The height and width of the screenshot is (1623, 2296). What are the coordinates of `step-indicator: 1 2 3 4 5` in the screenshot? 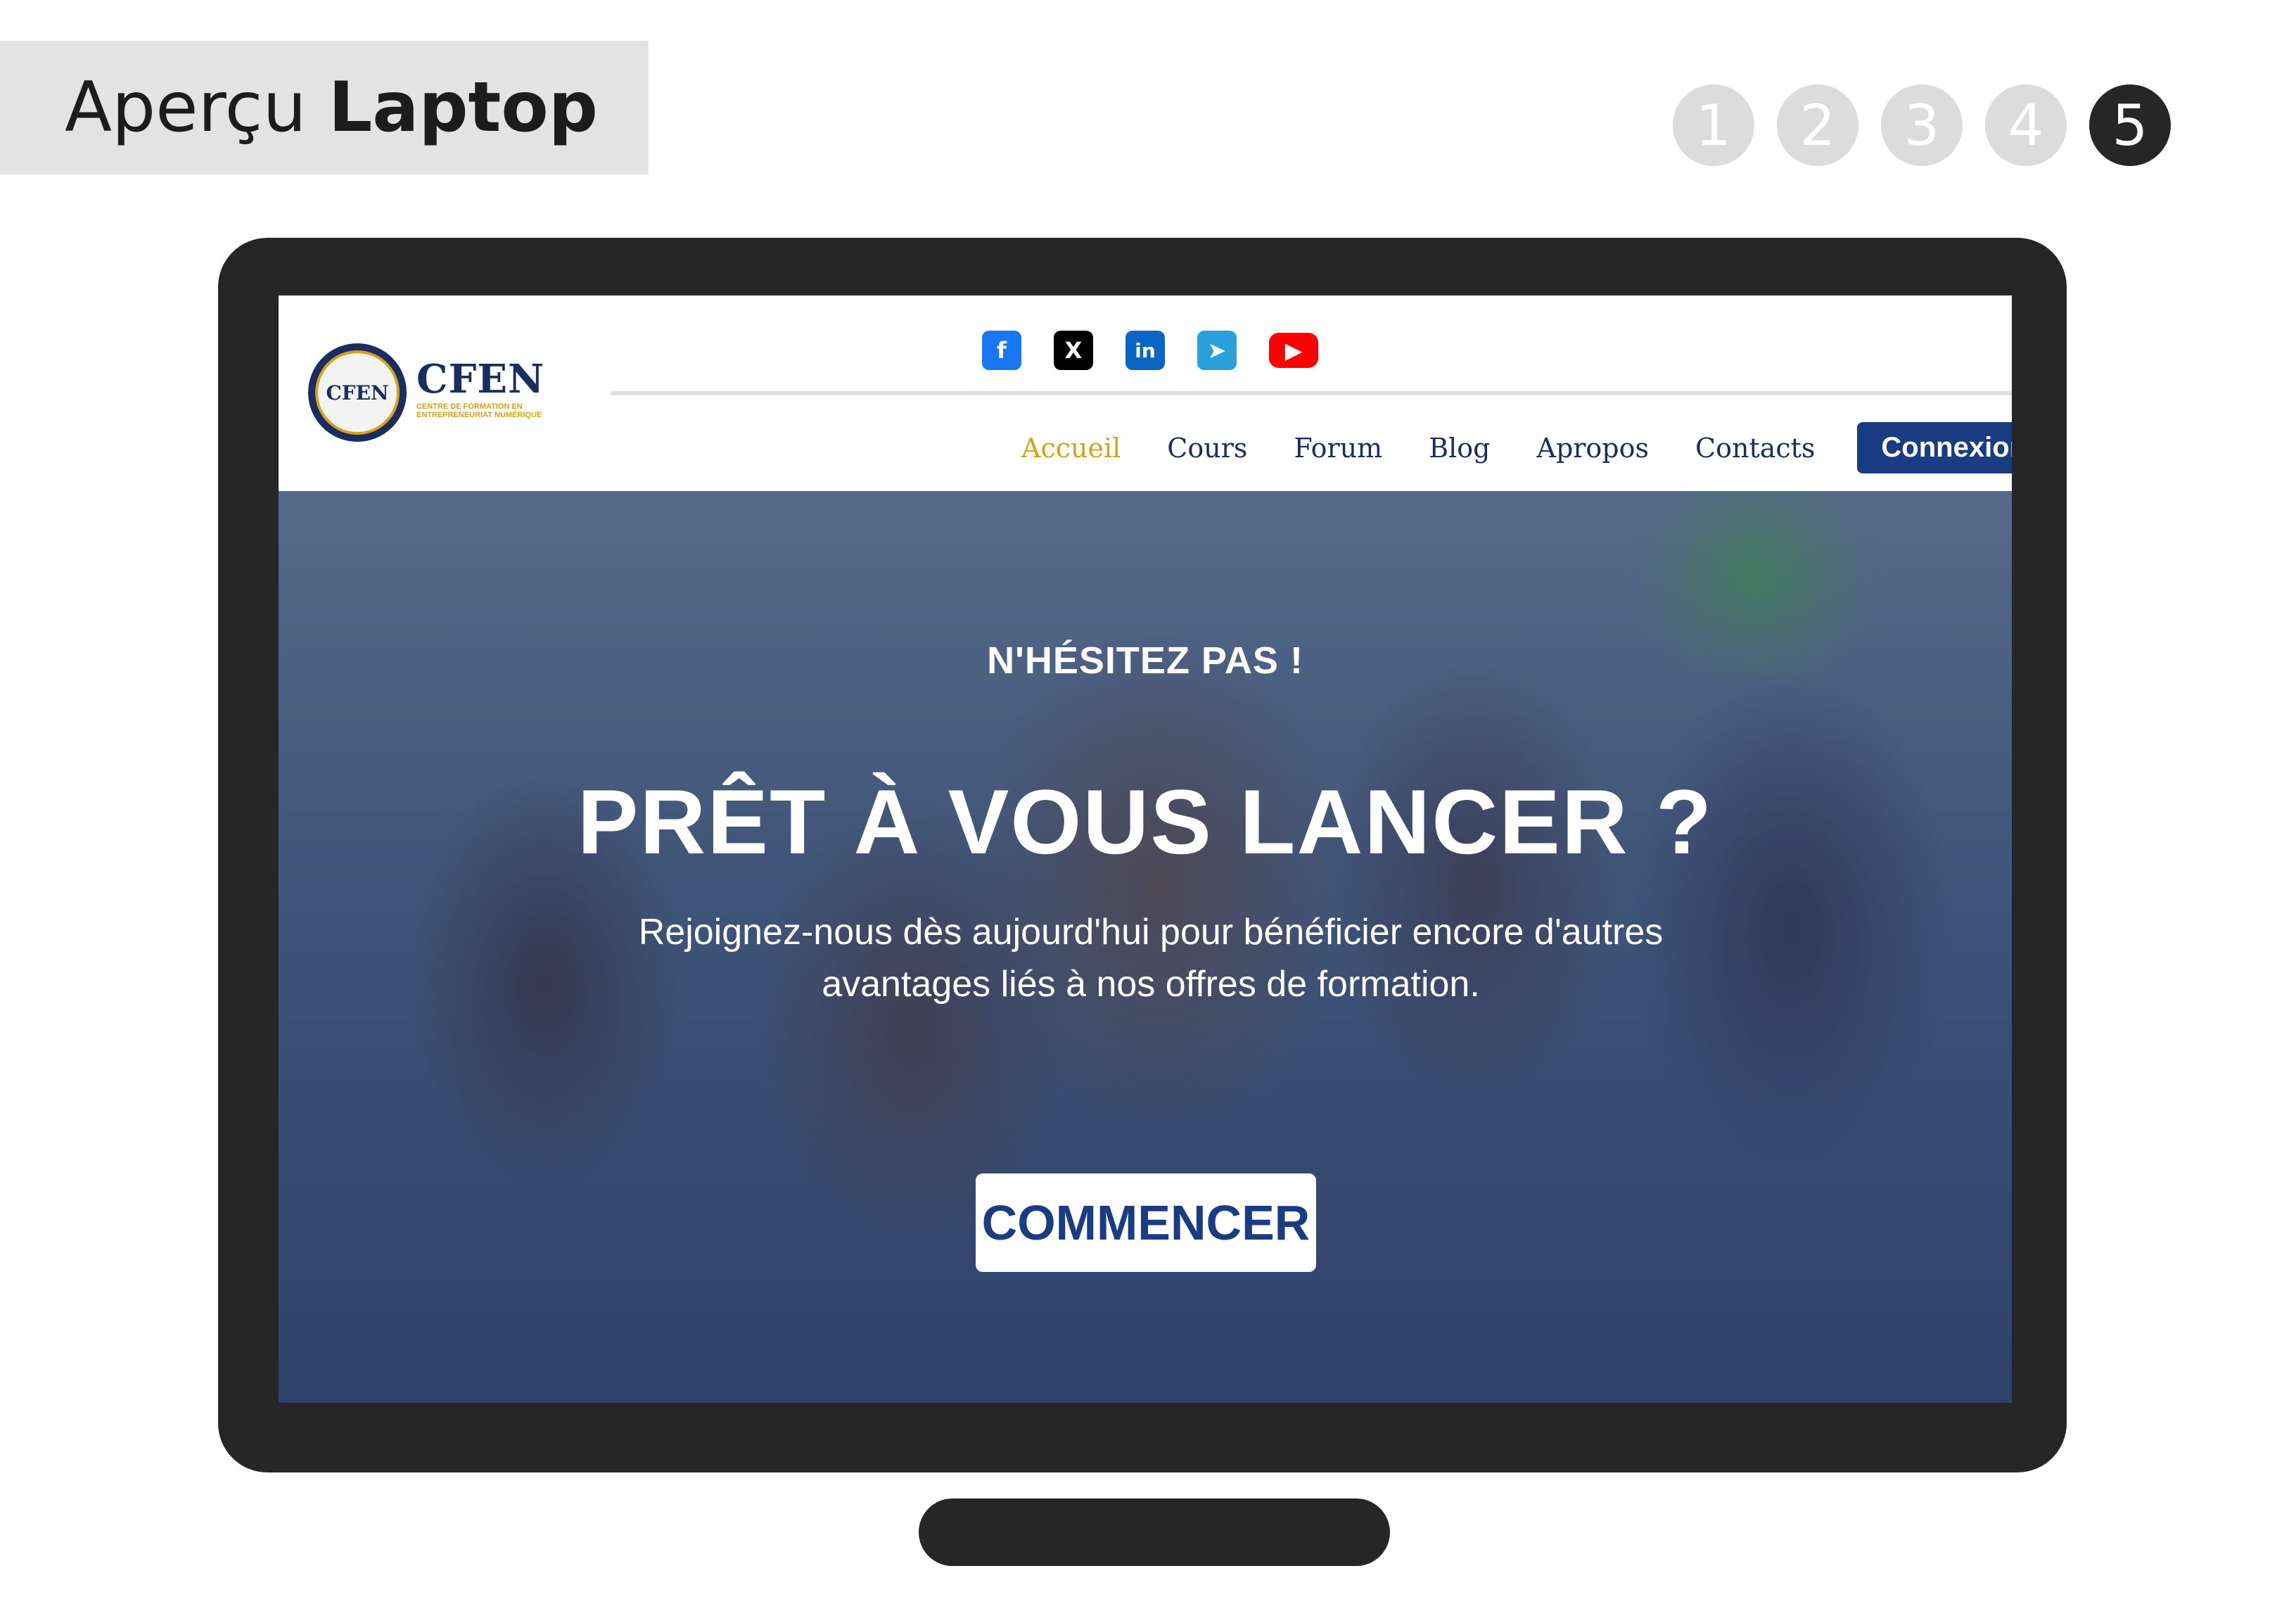 It's located at (1922, 125).